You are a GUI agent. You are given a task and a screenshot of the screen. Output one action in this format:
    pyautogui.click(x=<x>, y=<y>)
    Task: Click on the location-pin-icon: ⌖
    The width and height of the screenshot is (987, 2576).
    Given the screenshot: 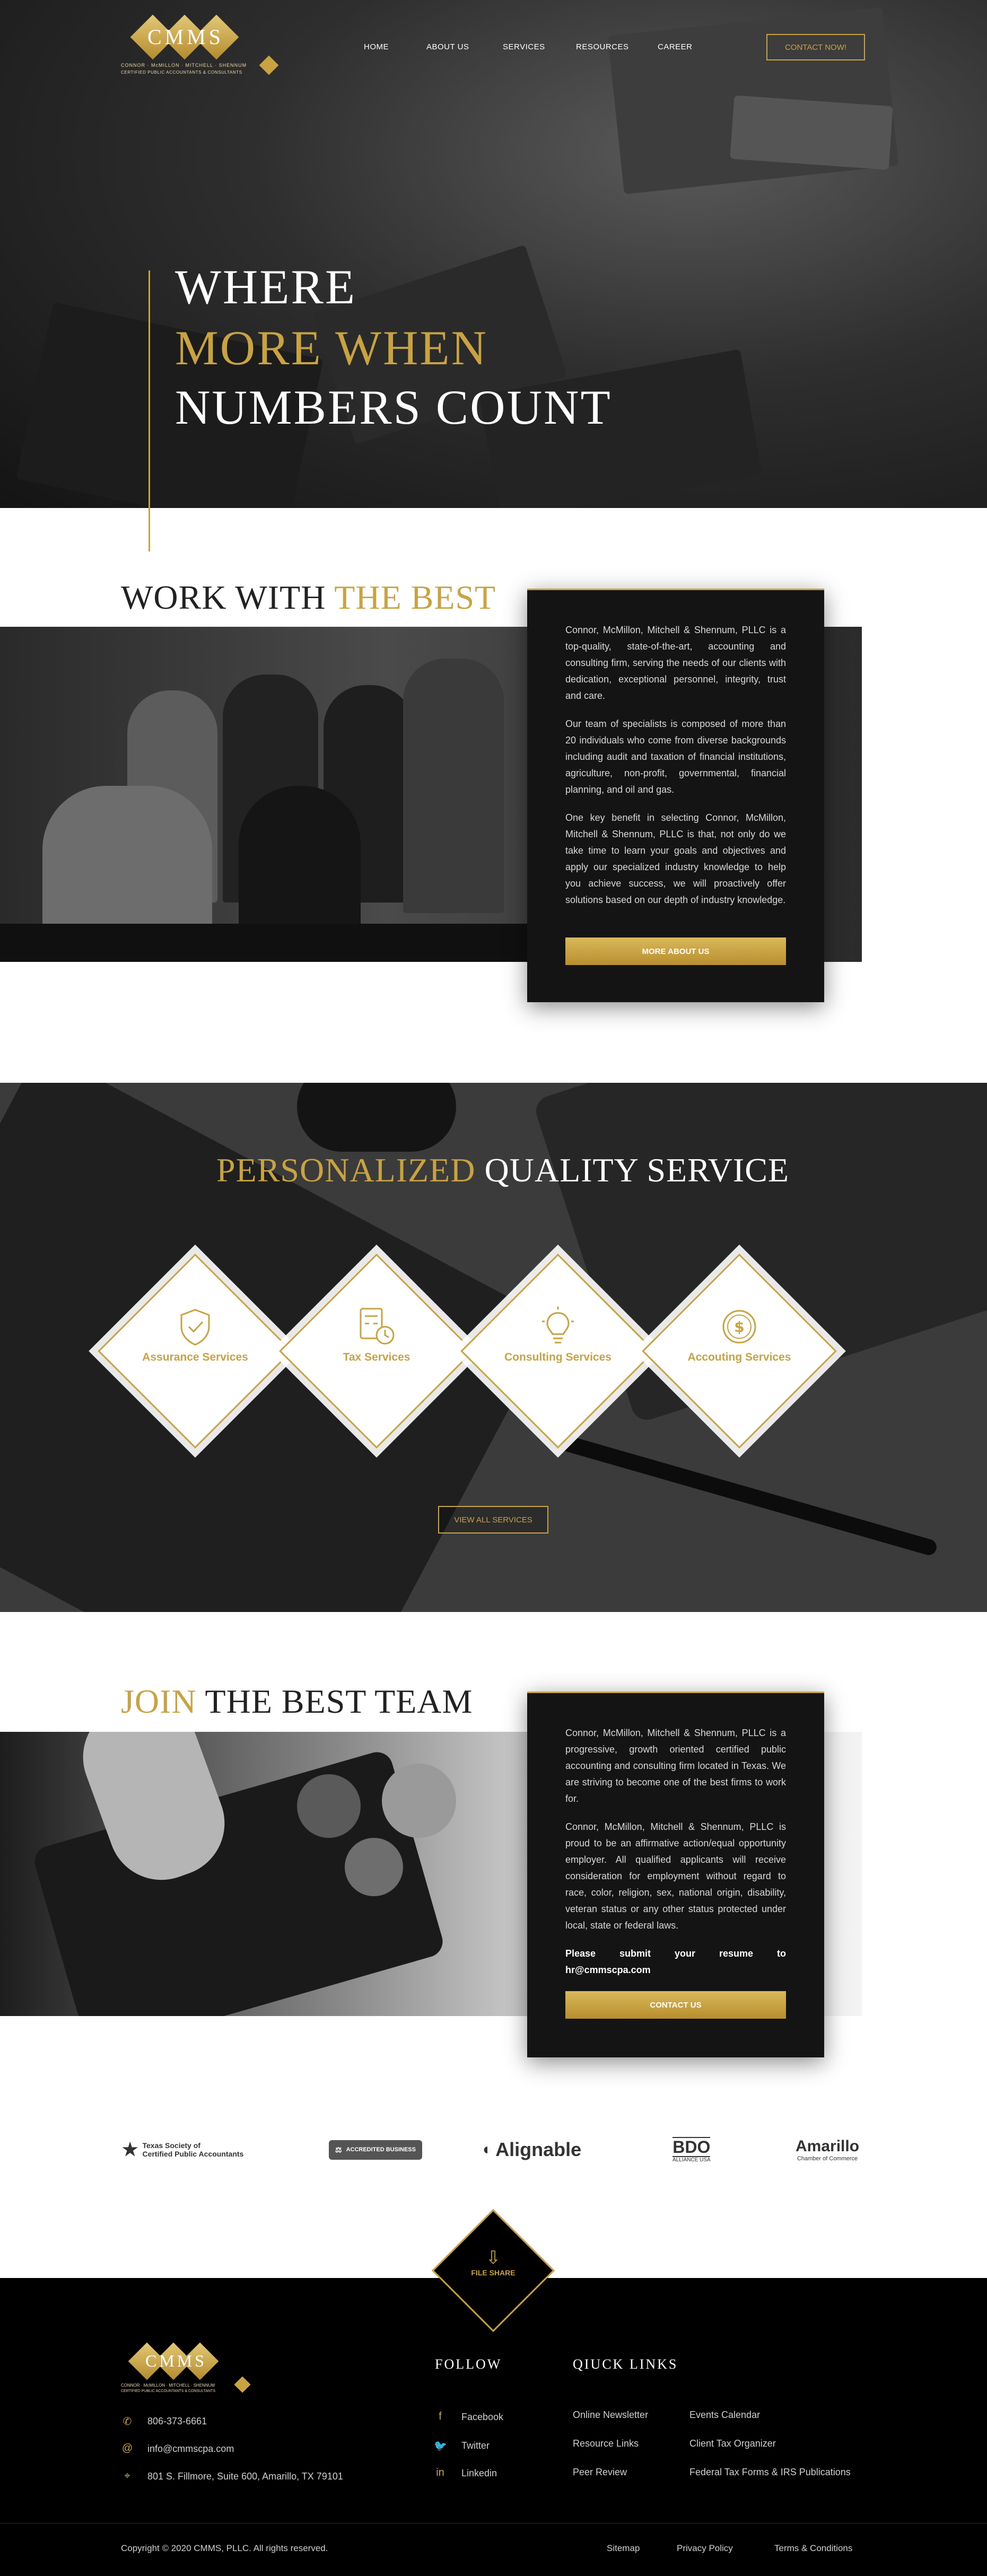 What is the action you would take?
    pyautogui.click(x=127, y=2476)
    